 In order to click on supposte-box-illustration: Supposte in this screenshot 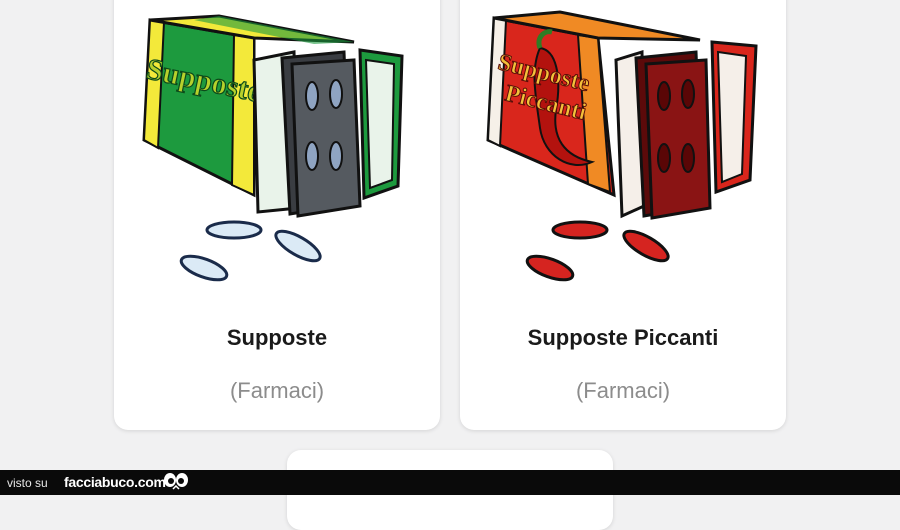, I will do `click(273, 148)`.